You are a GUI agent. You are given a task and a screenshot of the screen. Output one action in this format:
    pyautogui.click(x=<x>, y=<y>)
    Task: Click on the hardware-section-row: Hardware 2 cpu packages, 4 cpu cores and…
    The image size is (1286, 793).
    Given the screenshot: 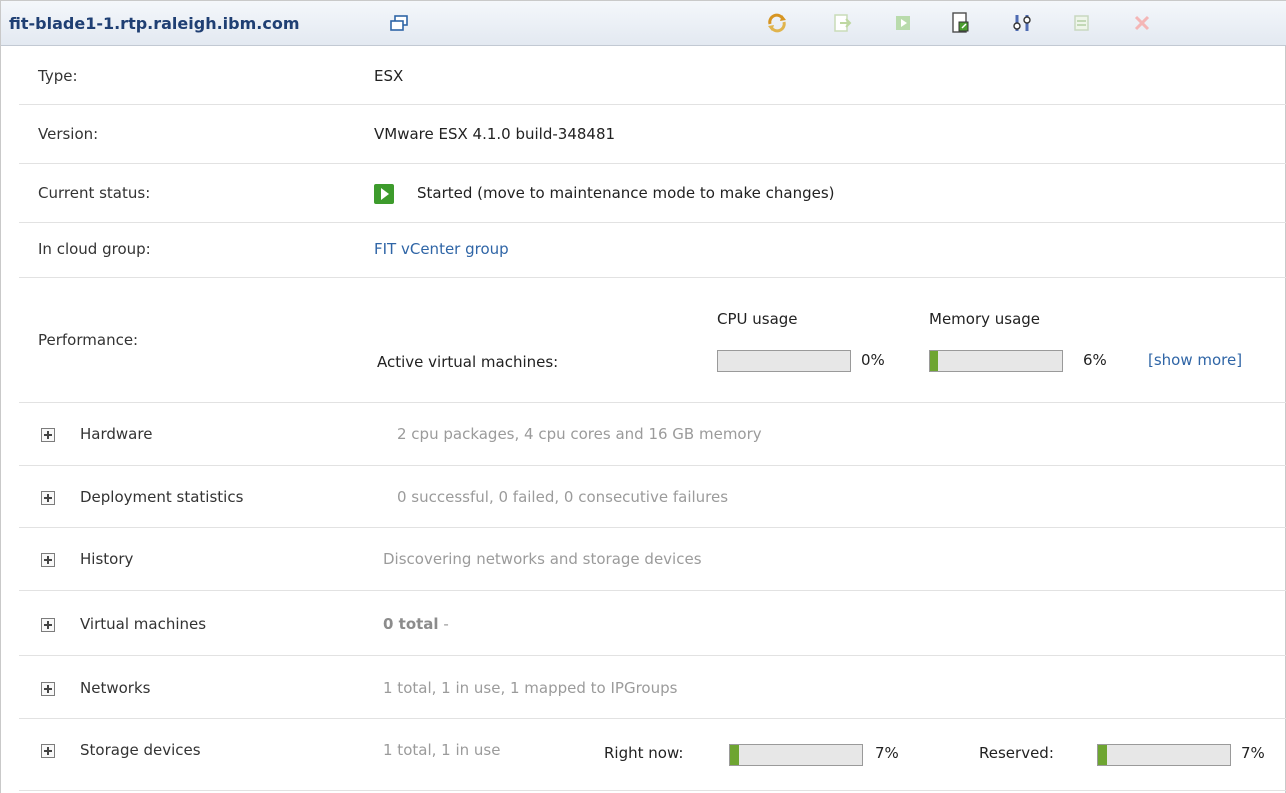 What is the action you would take?
    pyautogui.click(x=652, y=434)
    